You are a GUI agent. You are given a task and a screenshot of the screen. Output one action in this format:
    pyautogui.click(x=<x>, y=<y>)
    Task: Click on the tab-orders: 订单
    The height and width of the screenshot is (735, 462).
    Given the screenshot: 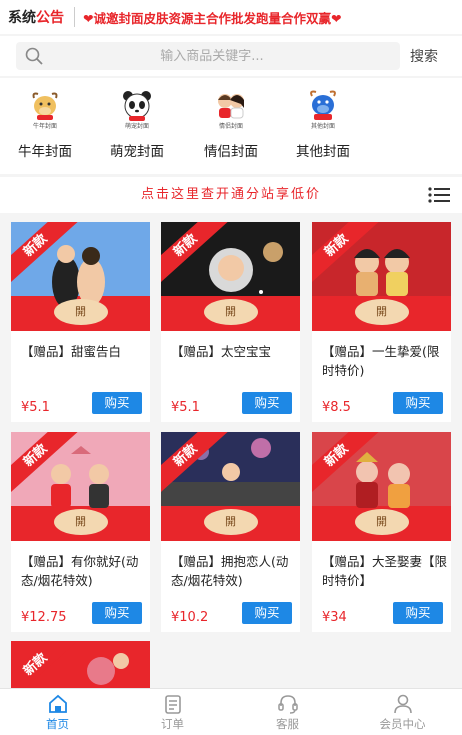 What is the action you would take?
    pyautogui.click(x=172, y=712)
    